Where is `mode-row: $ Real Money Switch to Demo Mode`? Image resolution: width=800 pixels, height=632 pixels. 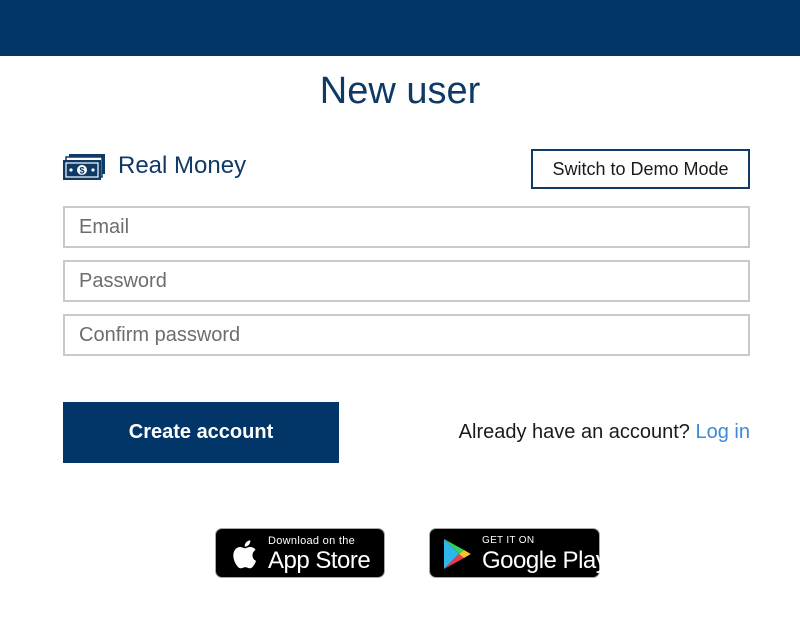 mode-row: $ Real Money Switch to Demo Mode is located at coordinates (406, 168).